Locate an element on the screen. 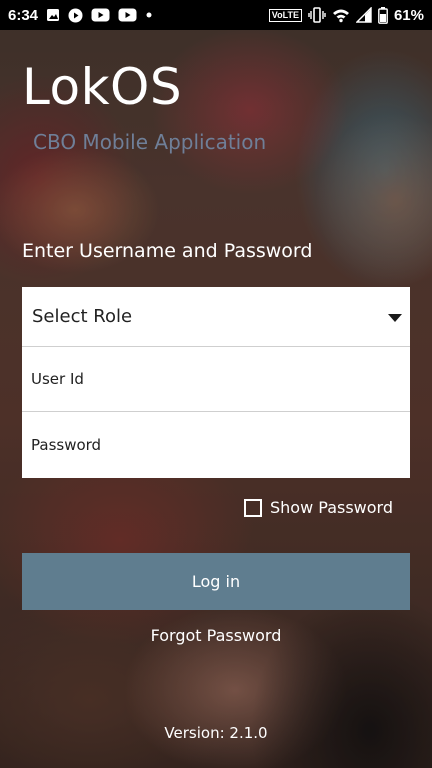  status-bar: 6:34 VoLTE 61% is located at coordinates (216, 15).